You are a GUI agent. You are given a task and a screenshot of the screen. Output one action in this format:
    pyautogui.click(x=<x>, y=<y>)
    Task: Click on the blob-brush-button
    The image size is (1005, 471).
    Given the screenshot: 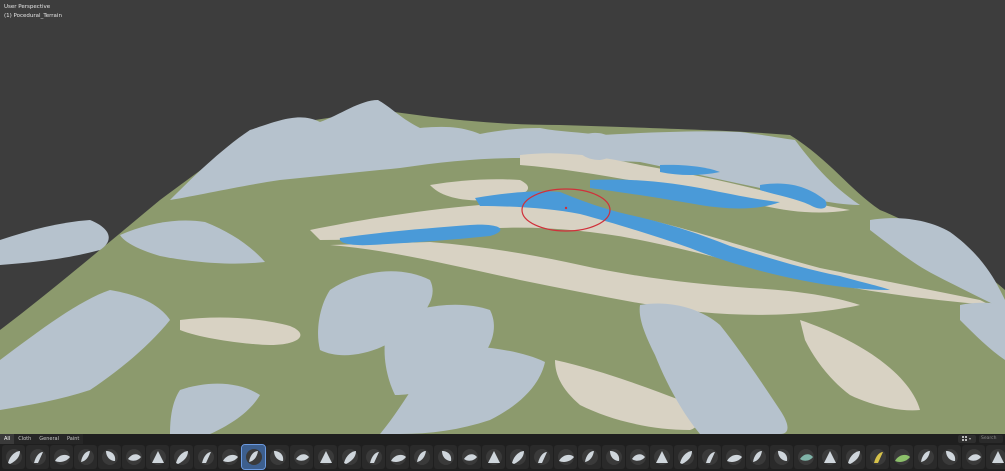 What is the action you would take?
    pyautogui.click(x=181, y=457)
    